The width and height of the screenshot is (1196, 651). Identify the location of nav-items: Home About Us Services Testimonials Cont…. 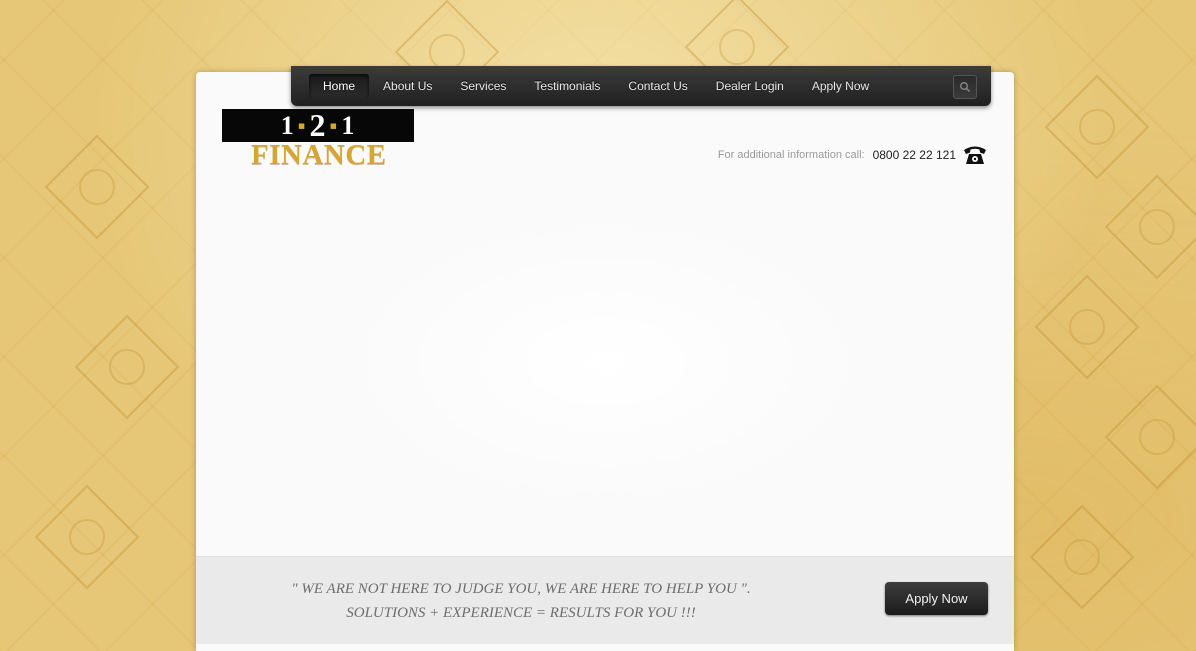
(596, 86).